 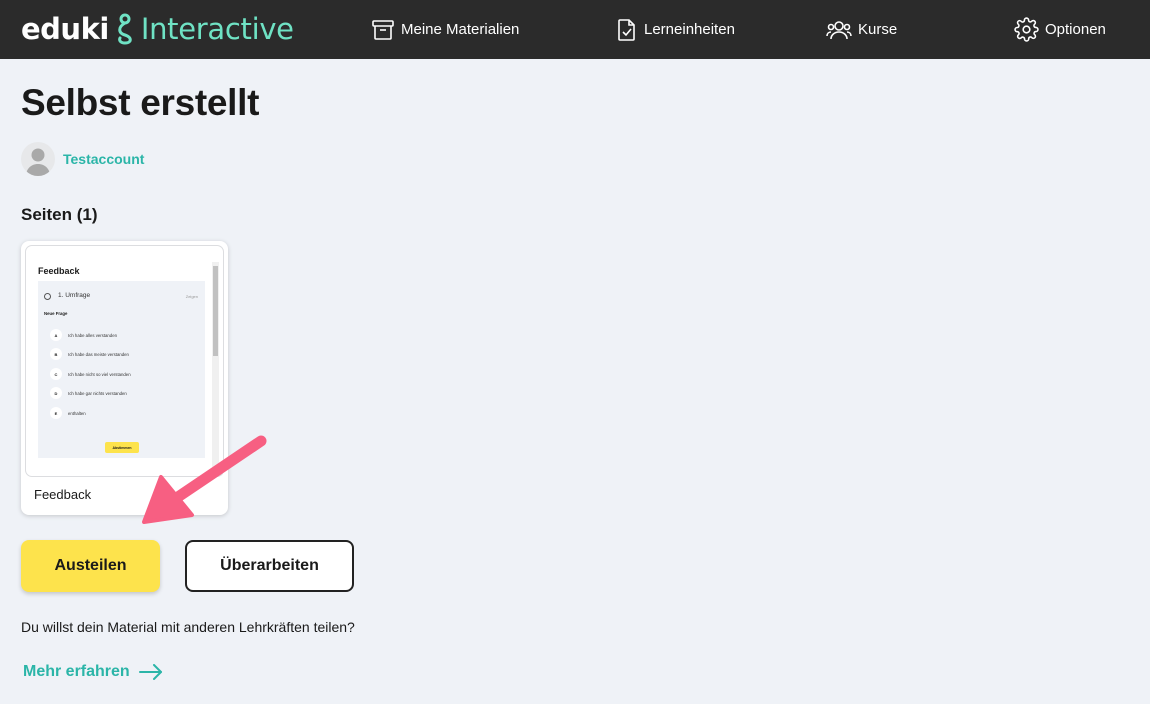 What do you see at coordinates (878, 29) in the screenshot?
I see `nav-label: Kurse` at bounding box center [878, 29].